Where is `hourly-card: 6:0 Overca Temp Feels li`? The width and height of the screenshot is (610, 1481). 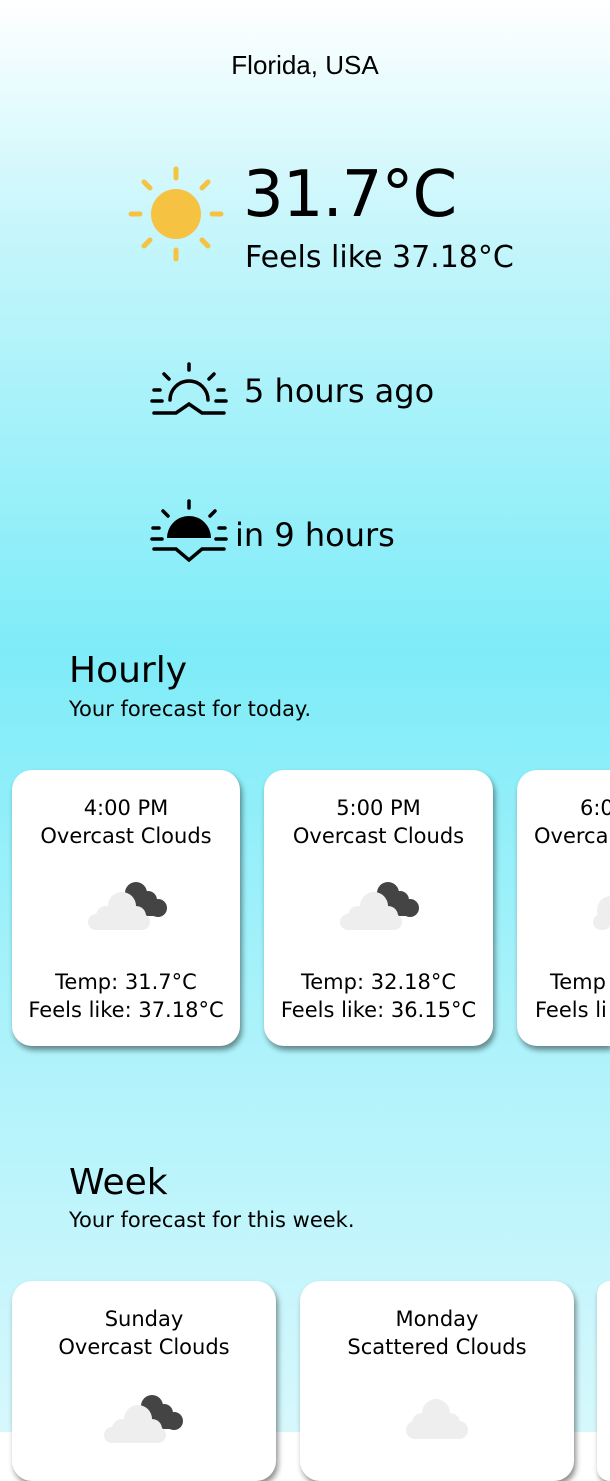
hourly-card: 6:0 Overca Temp Feels li is located at coordinates (563, 908).